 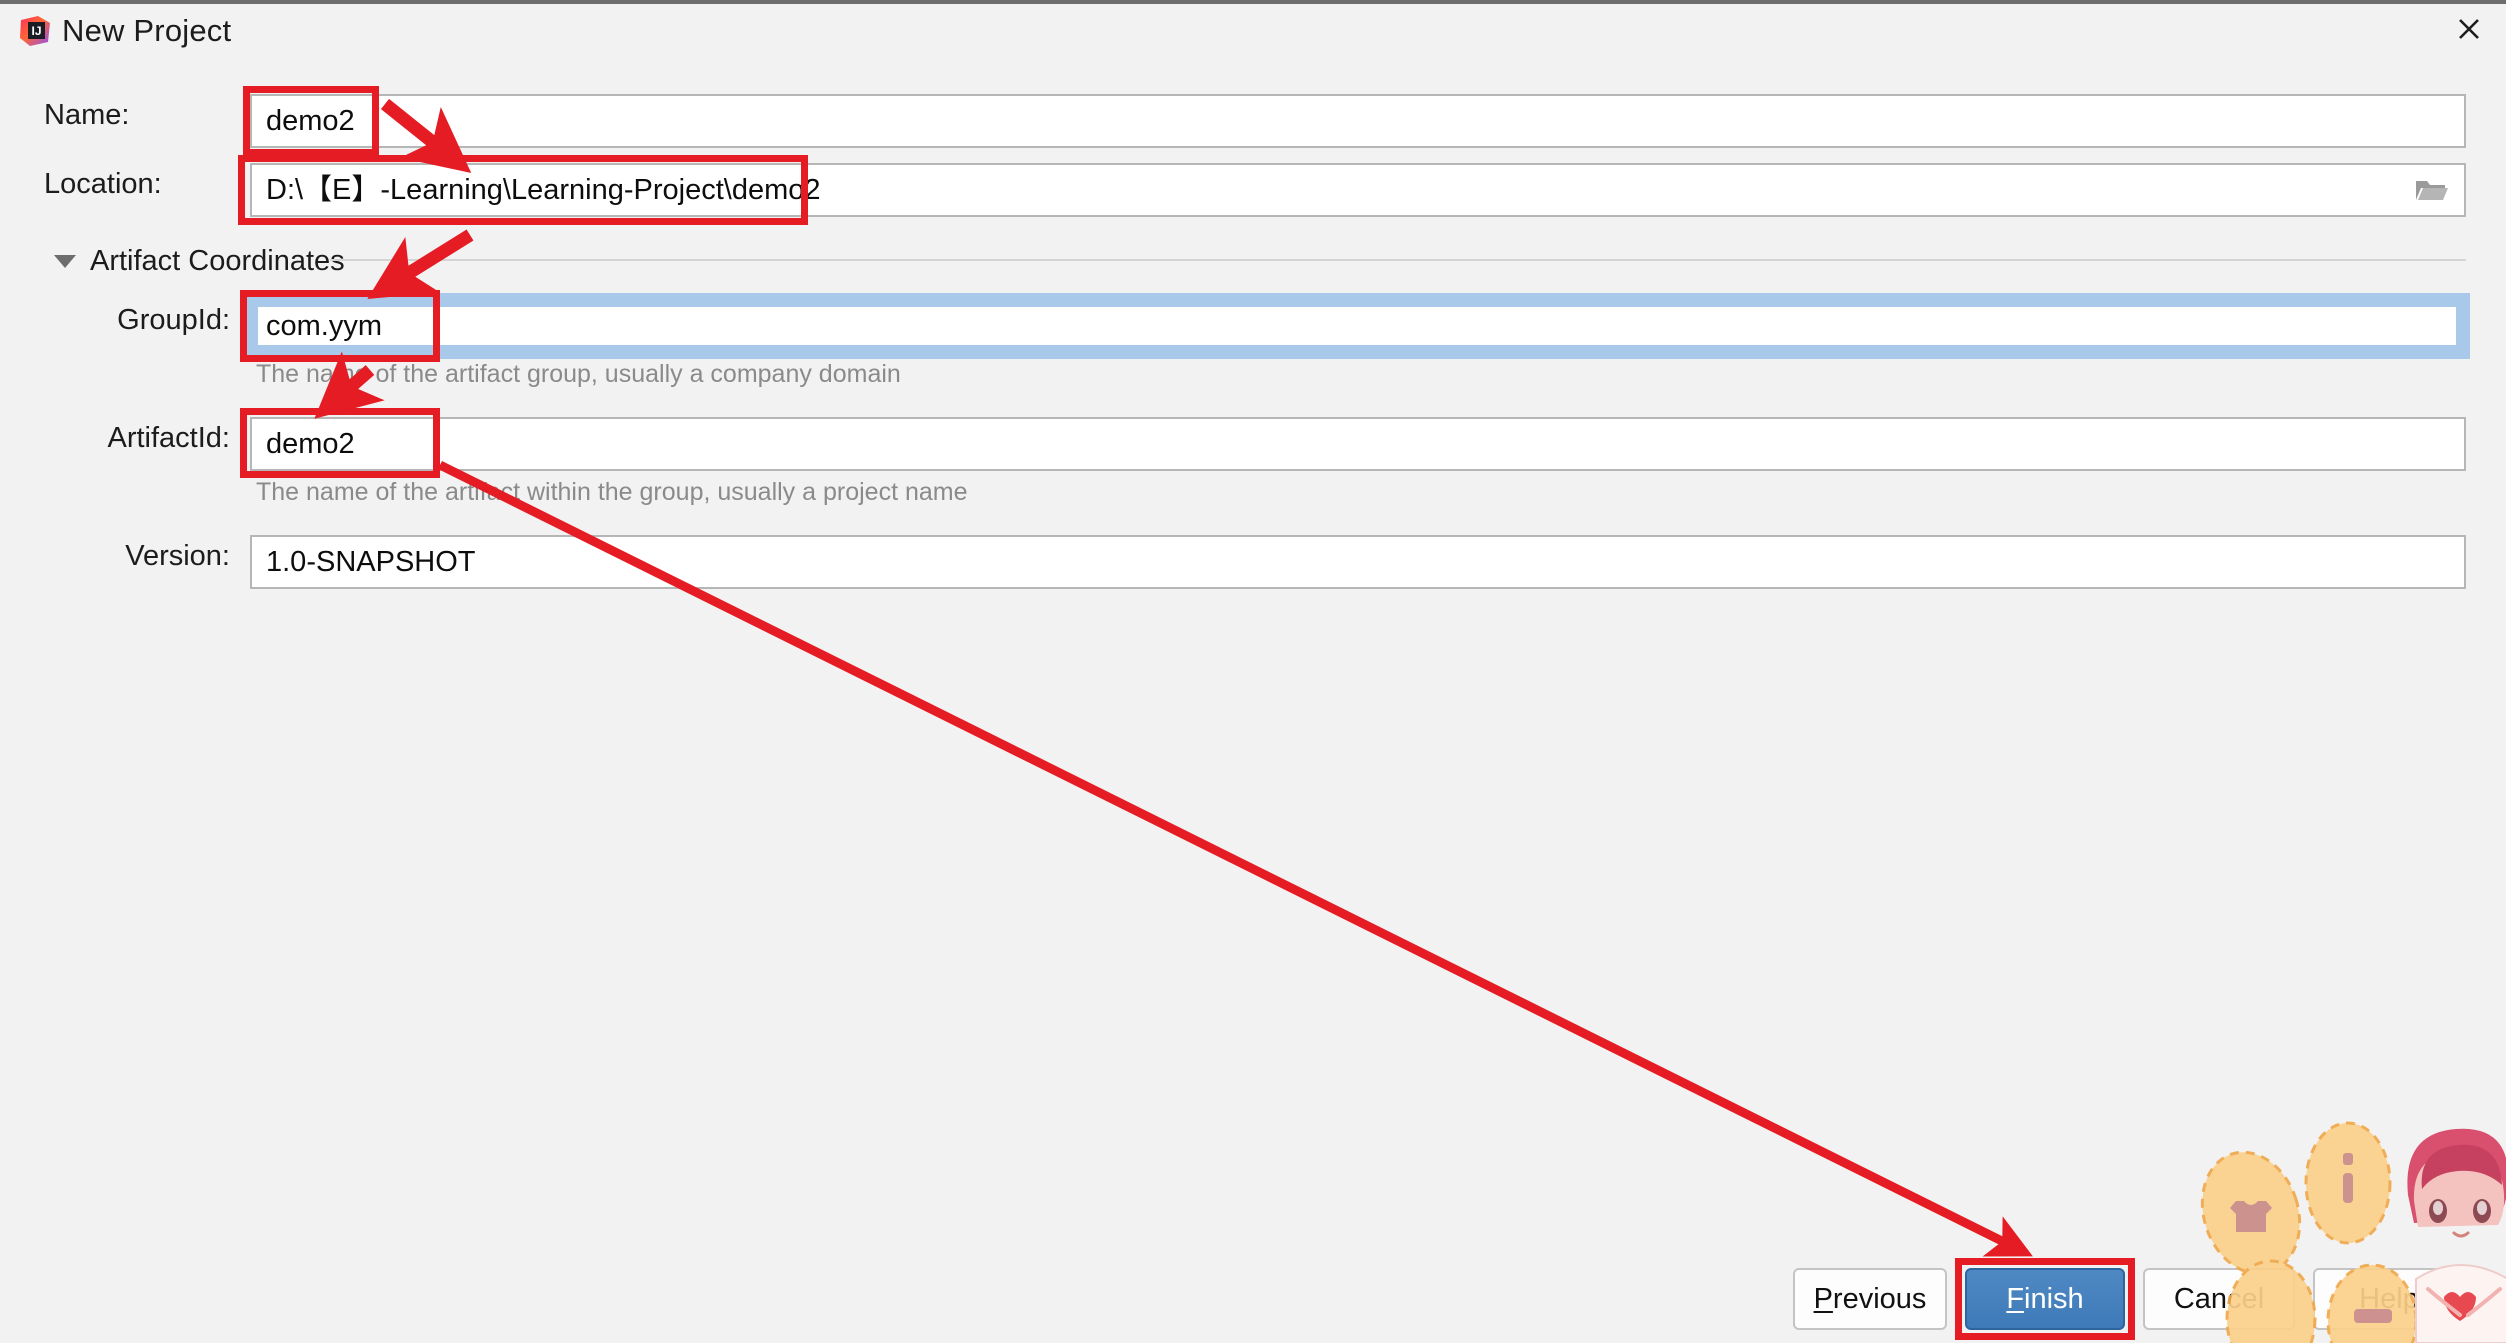 I want to click on groupid-label: GroupId:, so click(x=173, y=320).